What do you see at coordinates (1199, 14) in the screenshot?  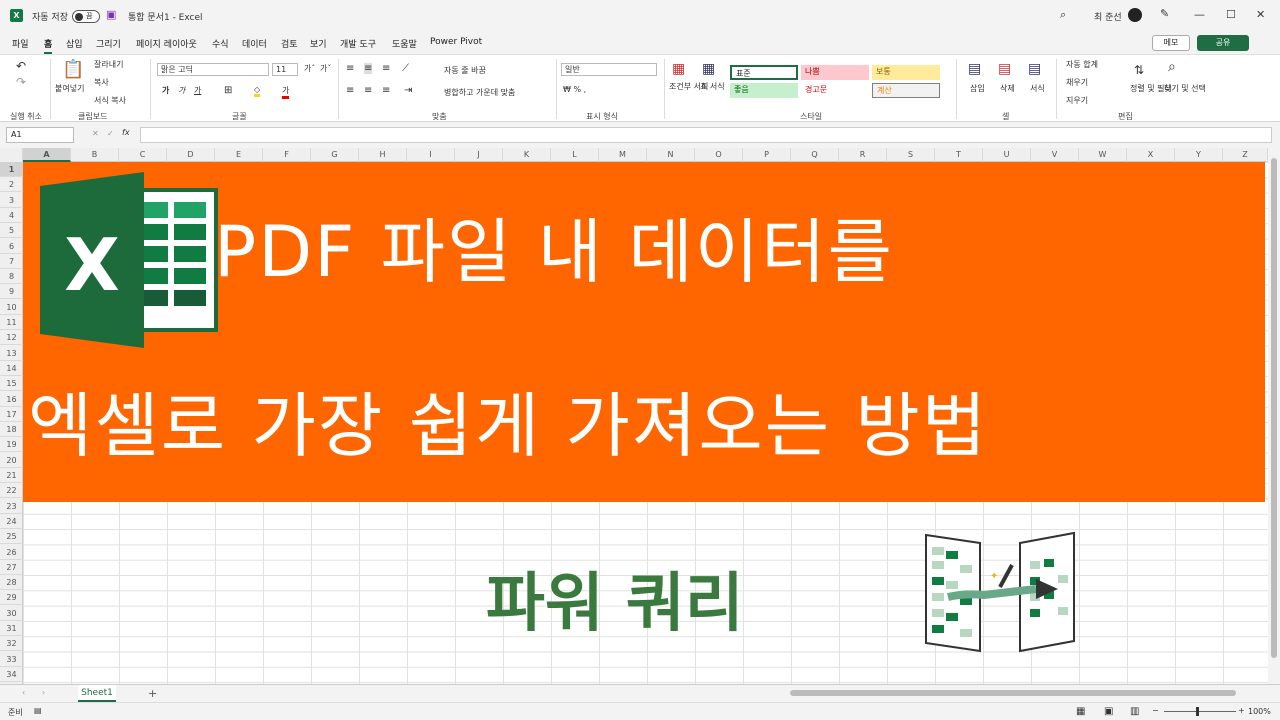 I see `minimize-button: —` at bounding box center [1199, 14].